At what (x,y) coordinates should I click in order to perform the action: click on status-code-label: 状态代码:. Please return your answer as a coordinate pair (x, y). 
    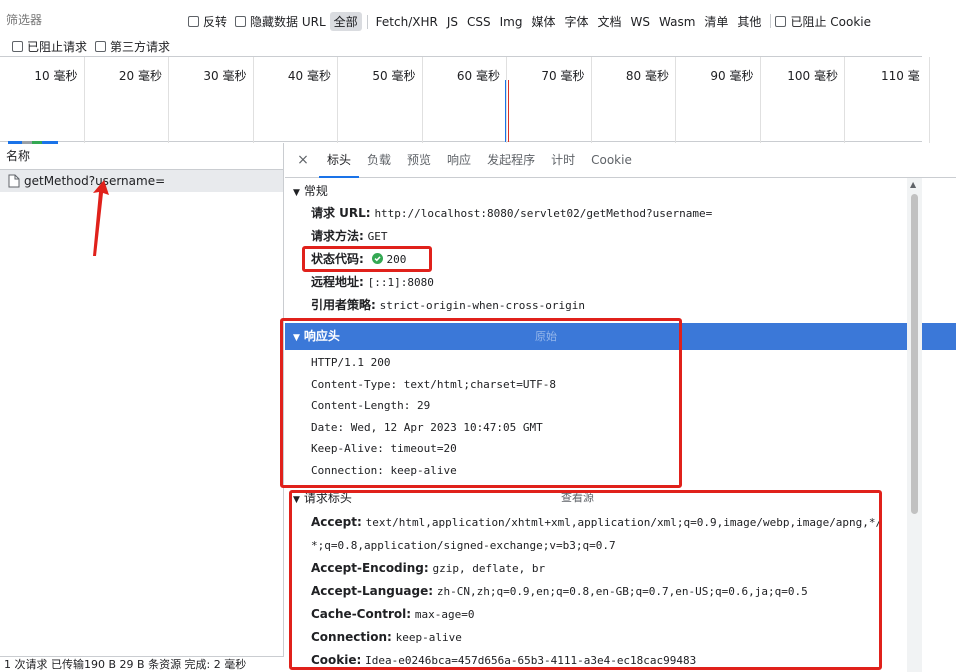
    Looking at the image, I should click on (337, 259).